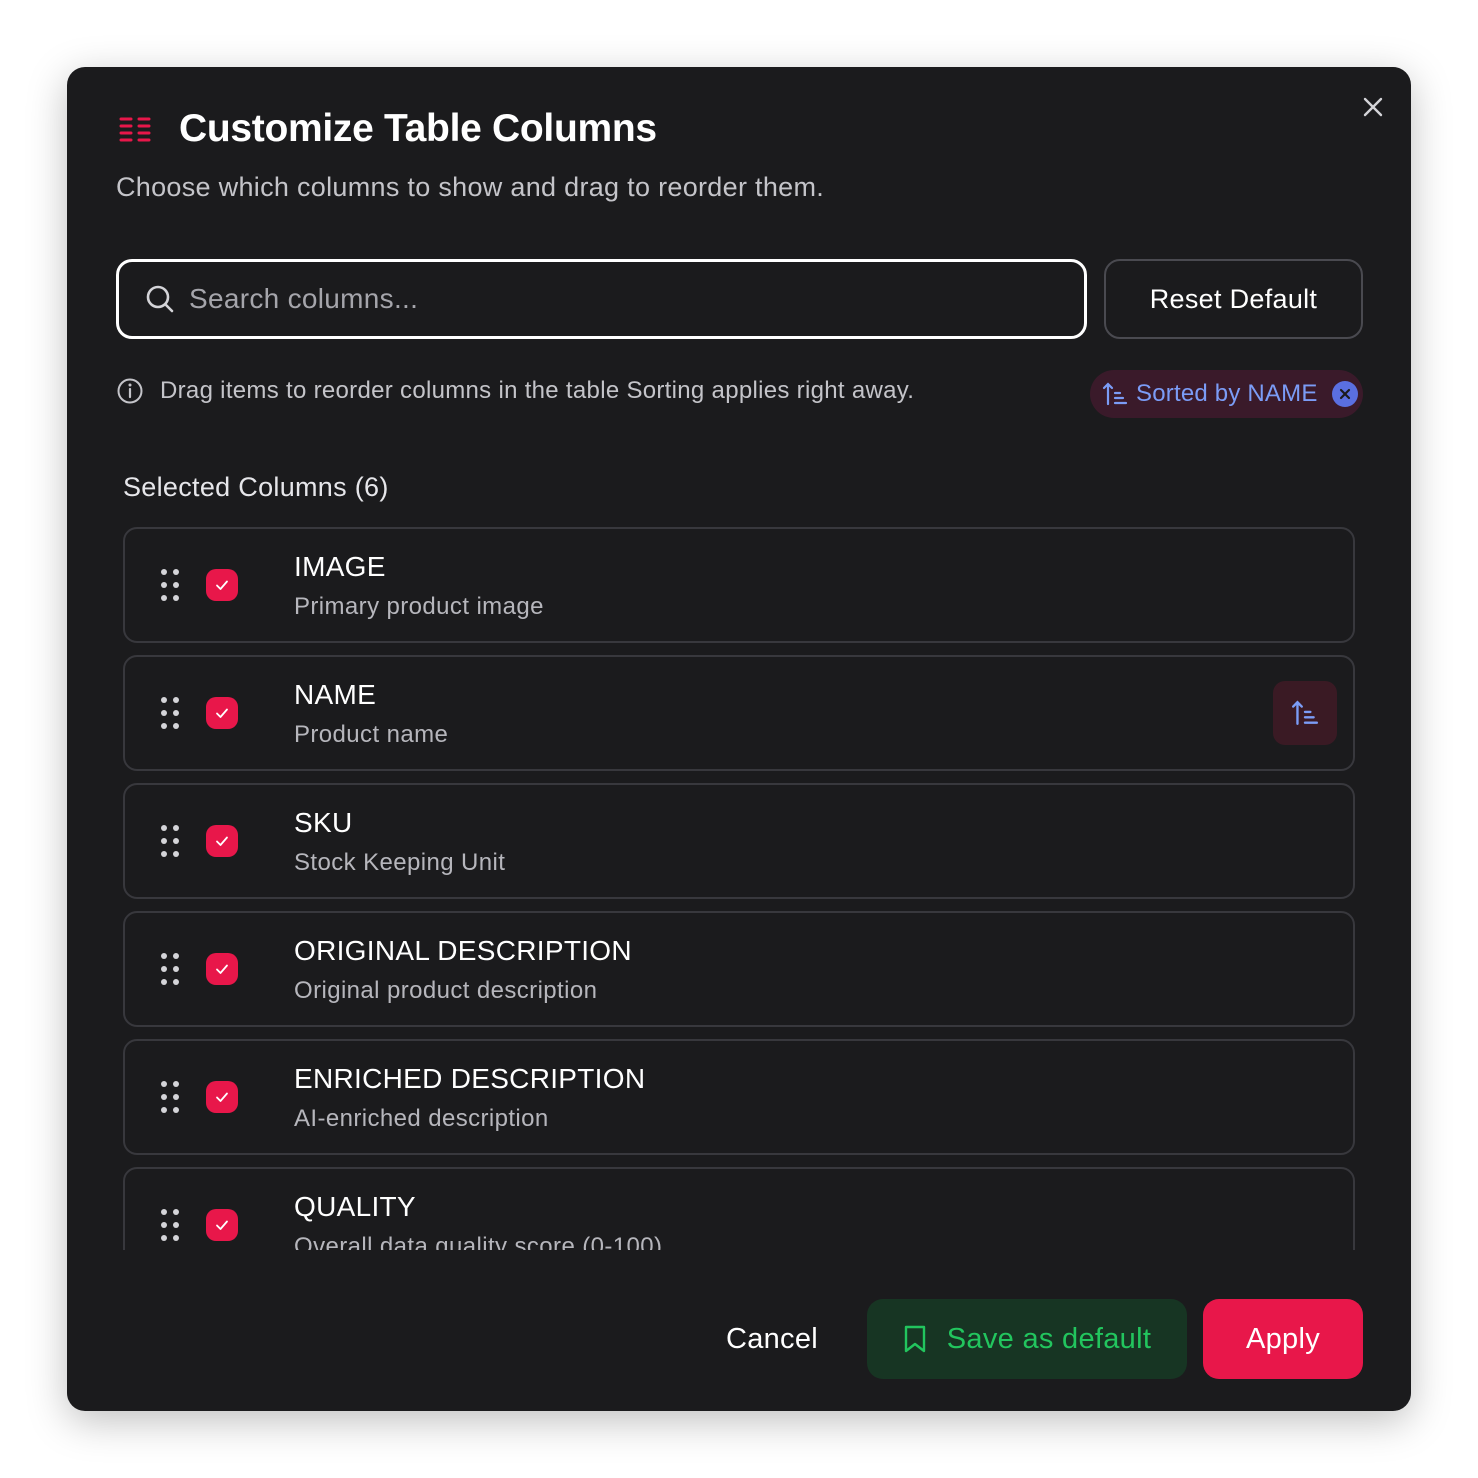 The image size is (1478, 1478). Describe the element at coordinates (1049, 1338) in the screenshot. I see `save-as-default-label: Save as default` at that location.